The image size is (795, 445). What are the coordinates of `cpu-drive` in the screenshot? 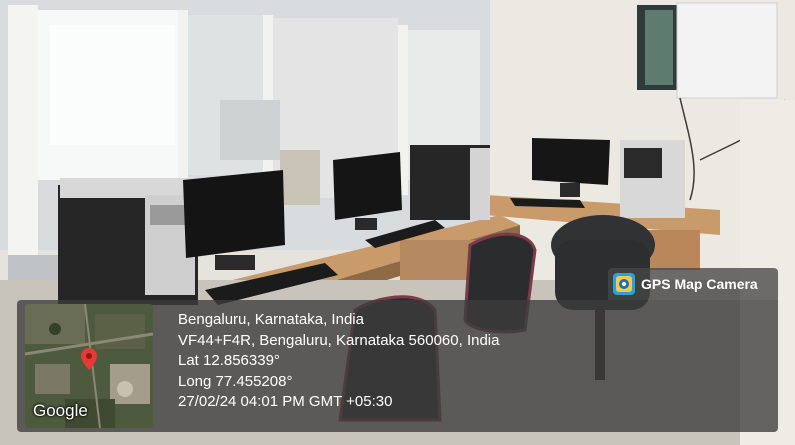 It's located at (170, 215).